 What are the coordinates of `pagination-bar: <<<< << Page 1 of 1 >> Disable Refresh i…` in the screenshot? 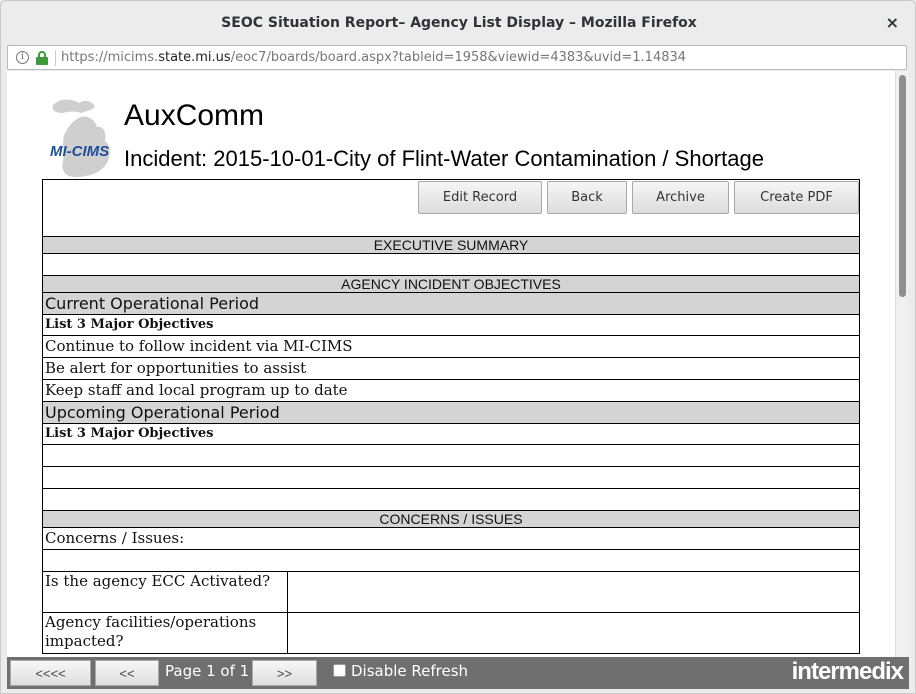 It's located at (458, 673).